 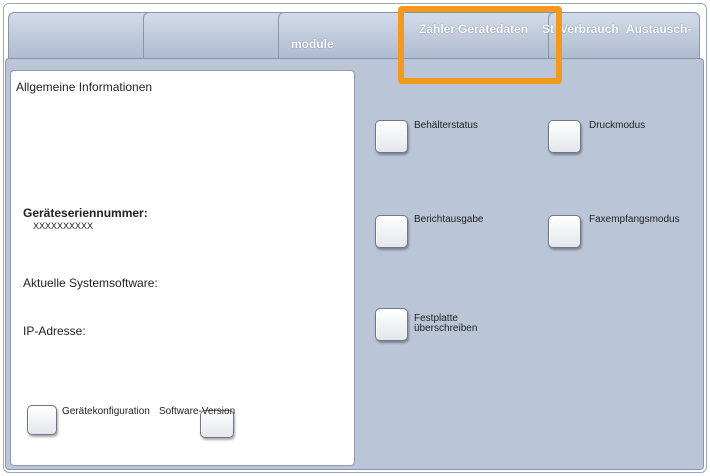 What do you see at coordinates (564, 136) in the screenshot?
I see `druckmodus-button` at bounding box center [564, 136].